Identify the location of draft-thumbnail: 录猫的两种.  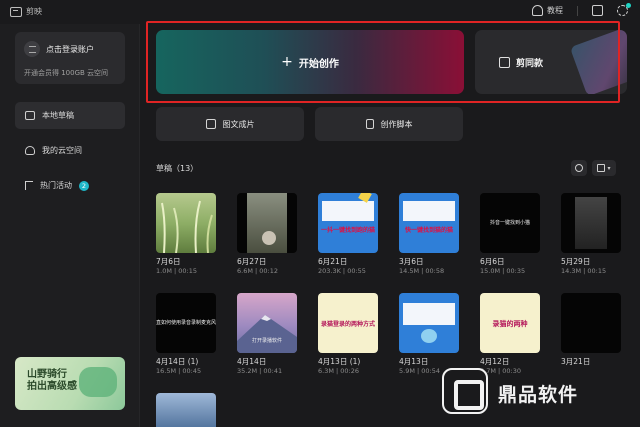
(510, 323).